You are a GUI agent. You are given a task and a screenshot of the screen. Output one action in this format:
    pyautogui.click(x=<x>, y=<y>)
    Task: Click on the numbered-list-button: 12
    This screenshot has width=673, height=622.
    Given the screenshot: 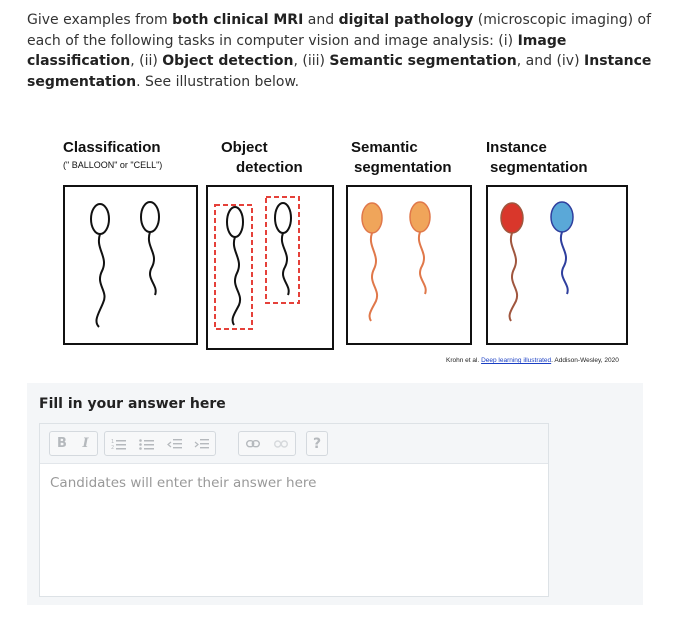 What is the action you would take?
    pyautogui.click(x=119, y=443)
    